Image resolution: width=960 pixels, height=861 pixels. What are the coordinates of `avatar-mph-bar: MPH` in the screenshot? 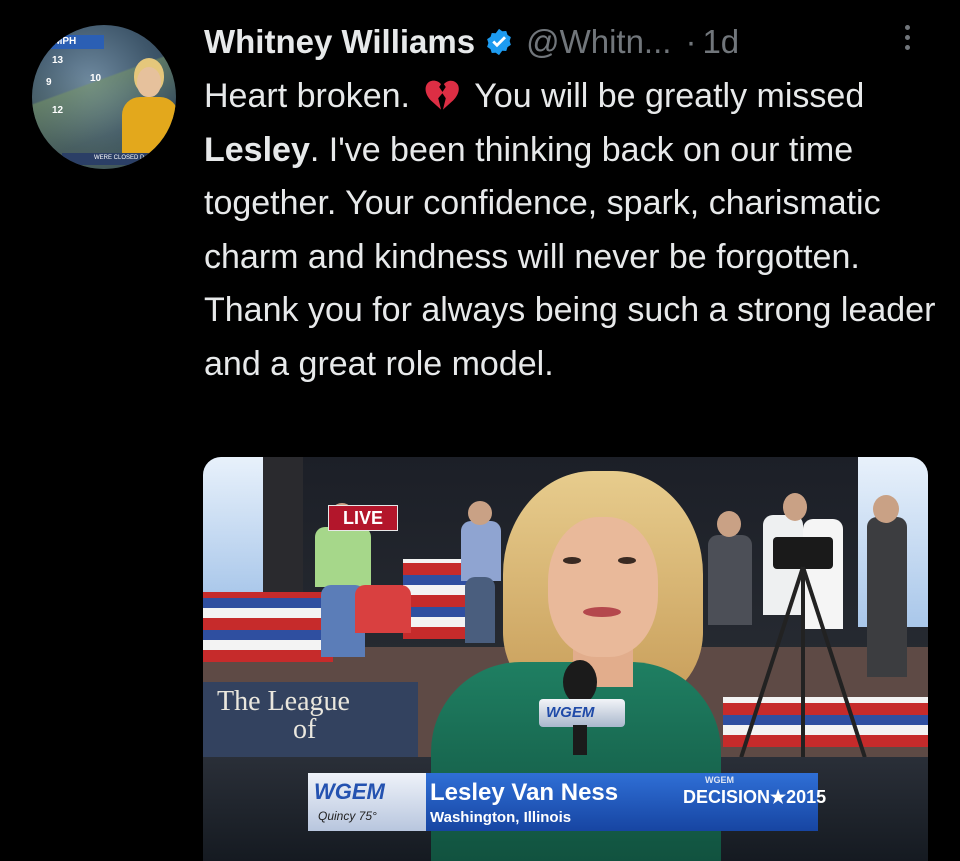 It's located at (68, 42).